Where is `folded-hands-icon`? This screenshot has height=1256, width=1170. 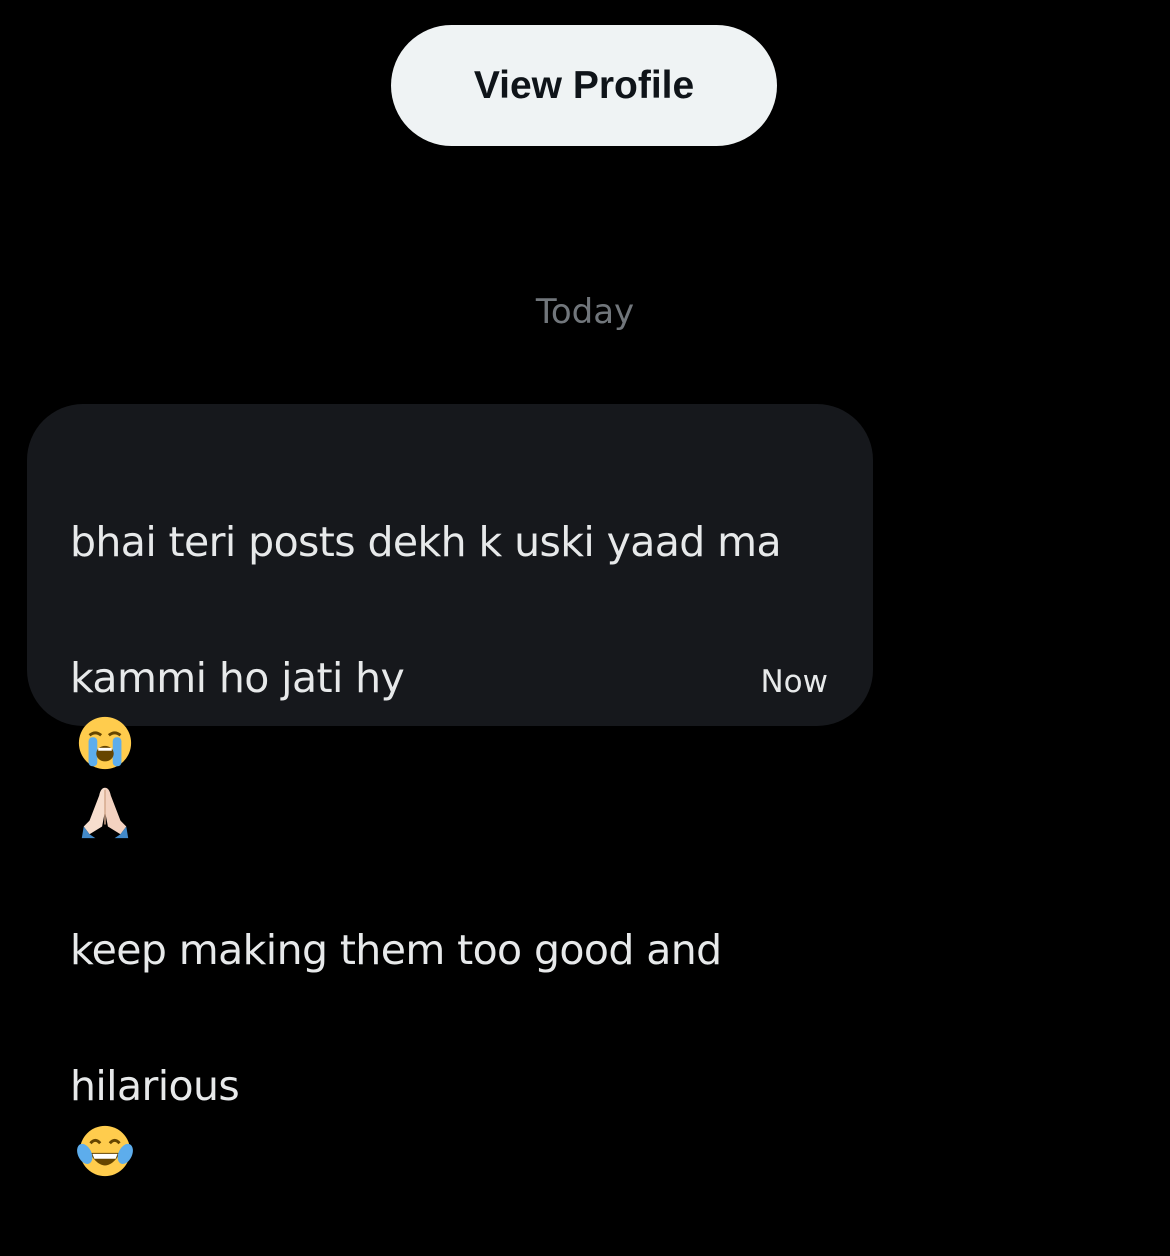
folded-hands-icon is located at coordinates (105, 813).